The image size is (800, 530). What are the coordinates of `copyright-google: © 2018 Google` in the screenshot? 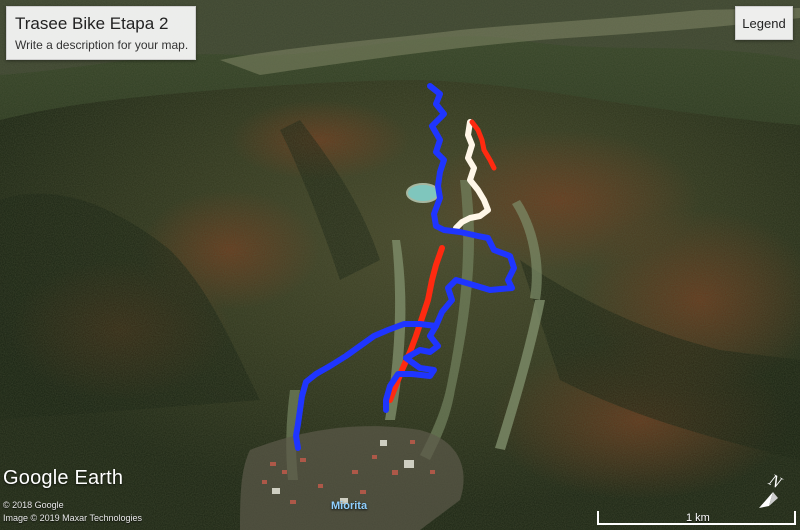 It's located at (33, 505).